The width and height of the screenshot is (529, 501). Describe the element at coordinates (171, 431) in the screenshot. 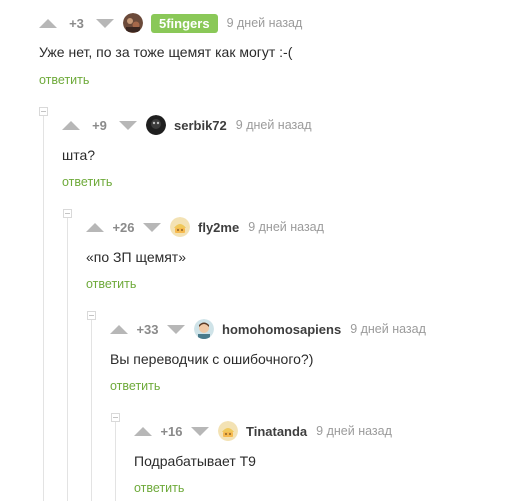

I see `comment-rating: +16` at that location.